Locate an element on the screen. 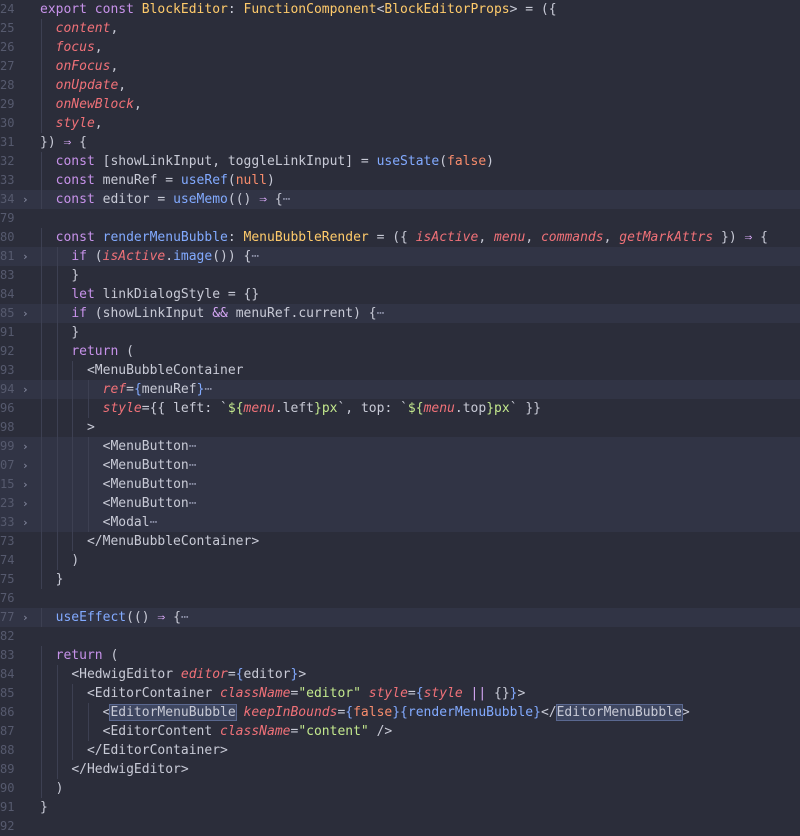 This screenshot has height=836, width=800. code-token: && is located at coordinates (220, 313).